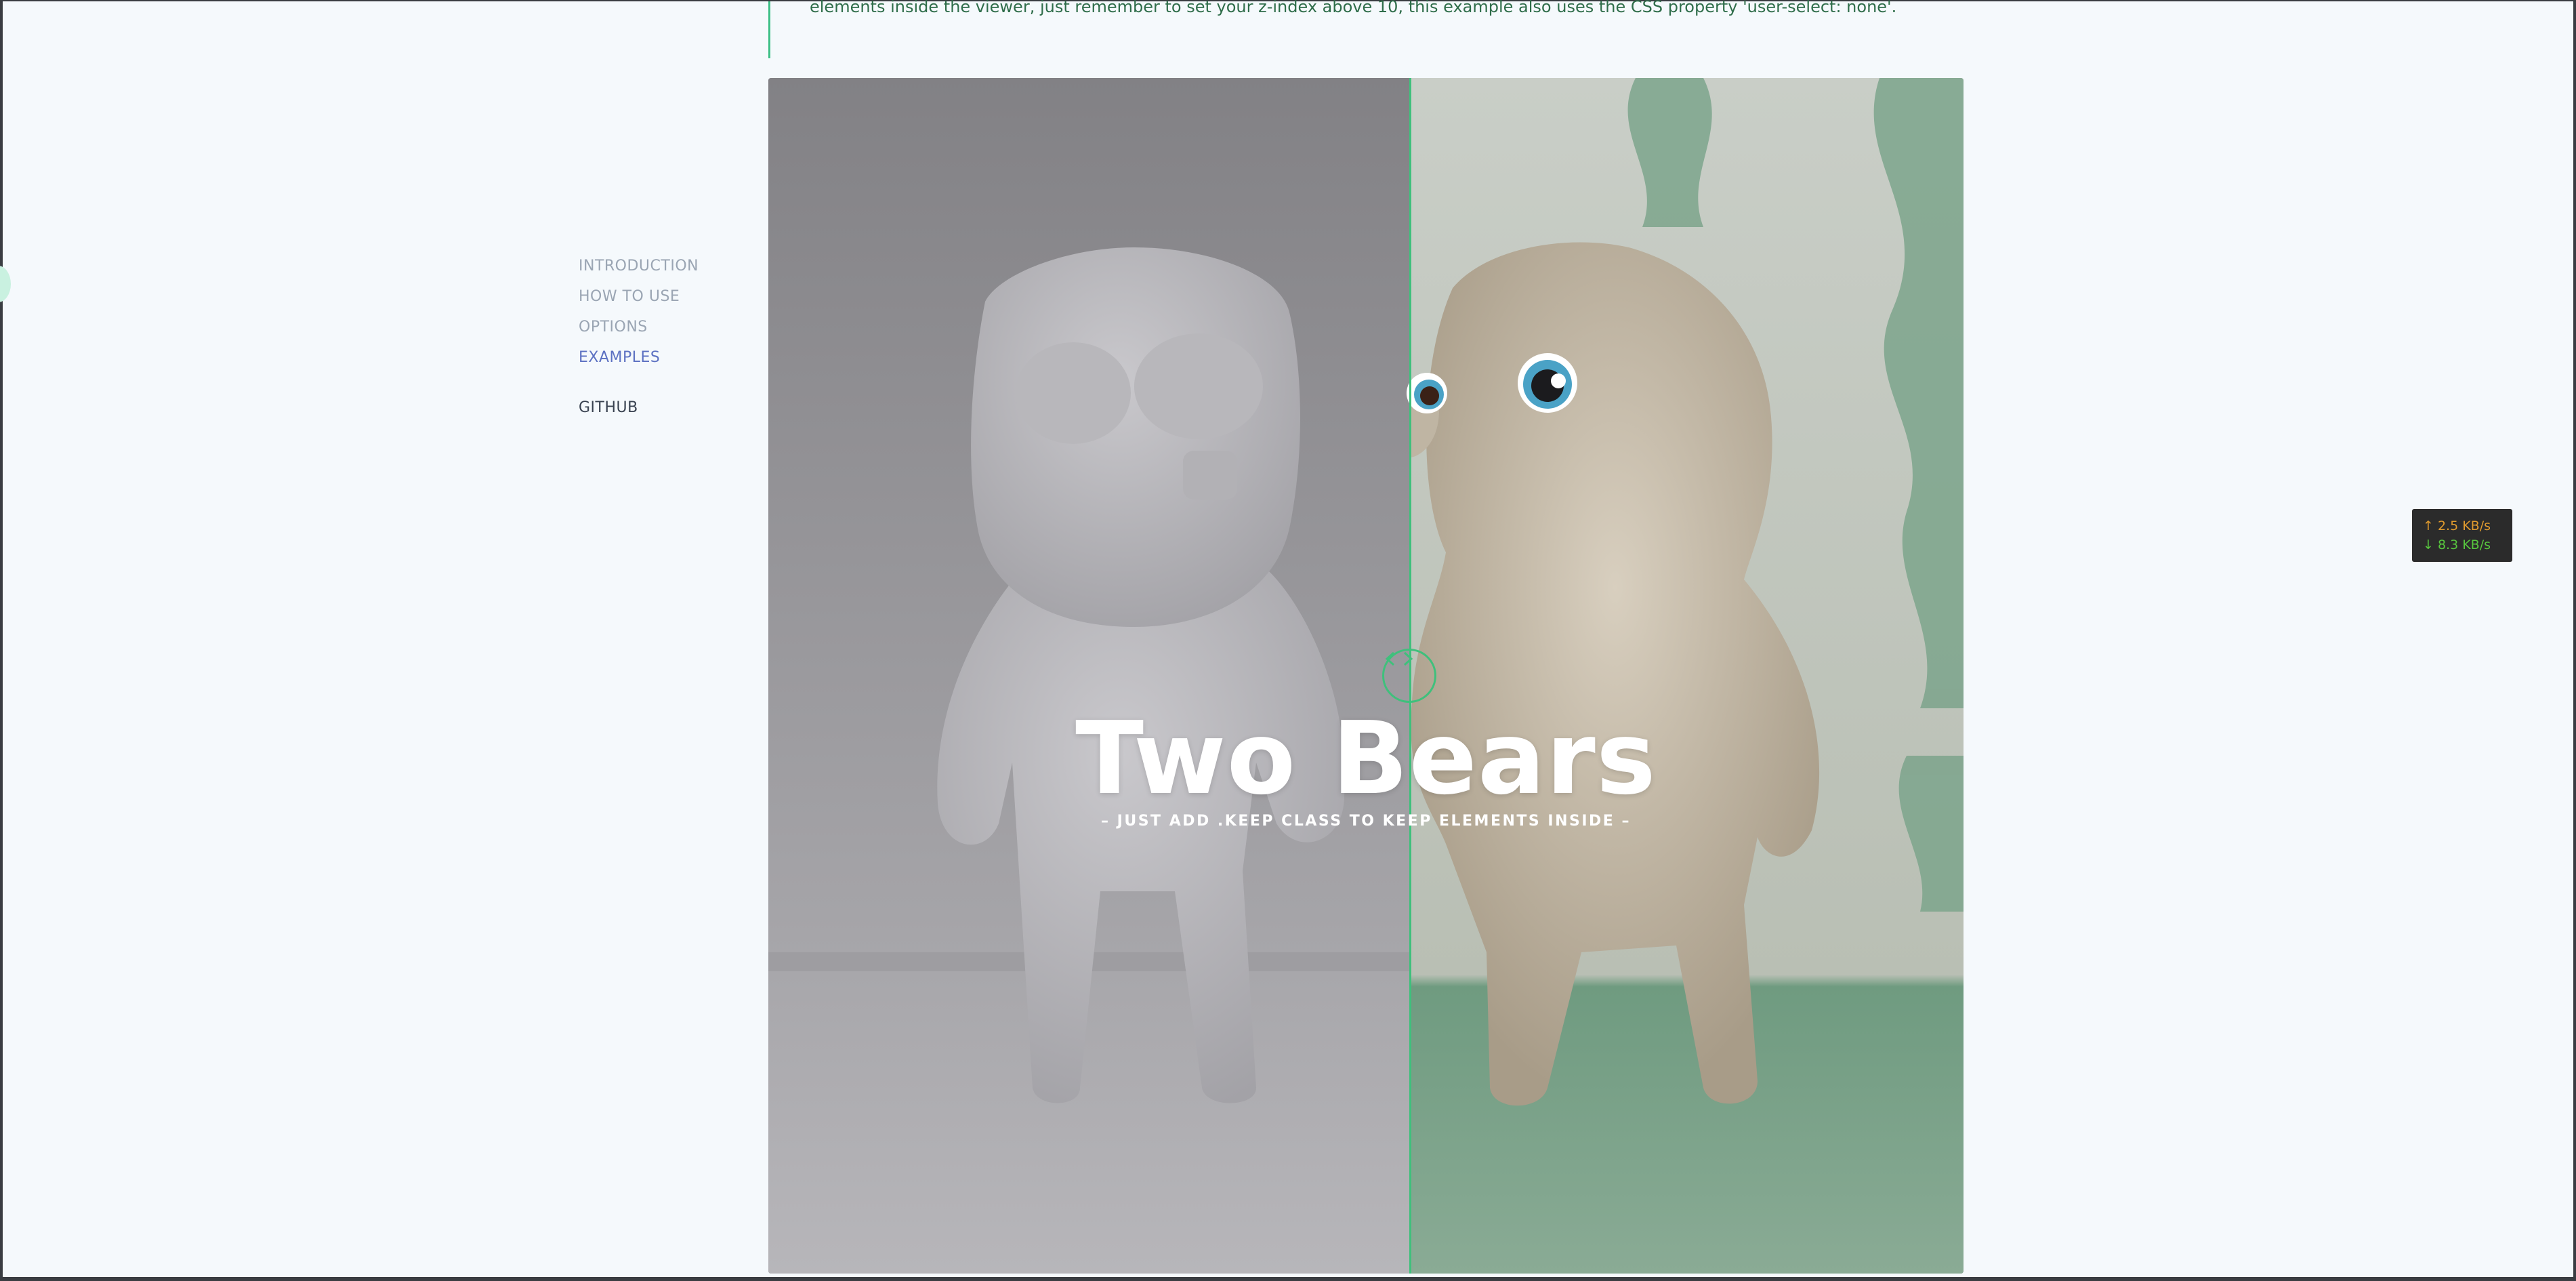 The width and height of the screenshot is (2576, 1281). Describe the element at coordinates (639, 302) in the screenshot. I see `nav-item-how-to-use: HOW TO USE` at that location.